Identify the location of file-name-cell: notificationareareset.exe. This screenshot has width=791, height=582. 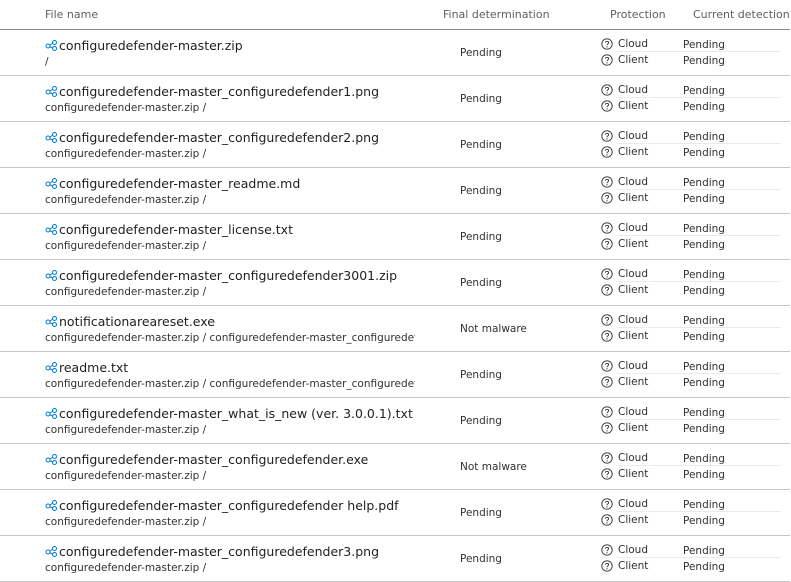
(130, 321).